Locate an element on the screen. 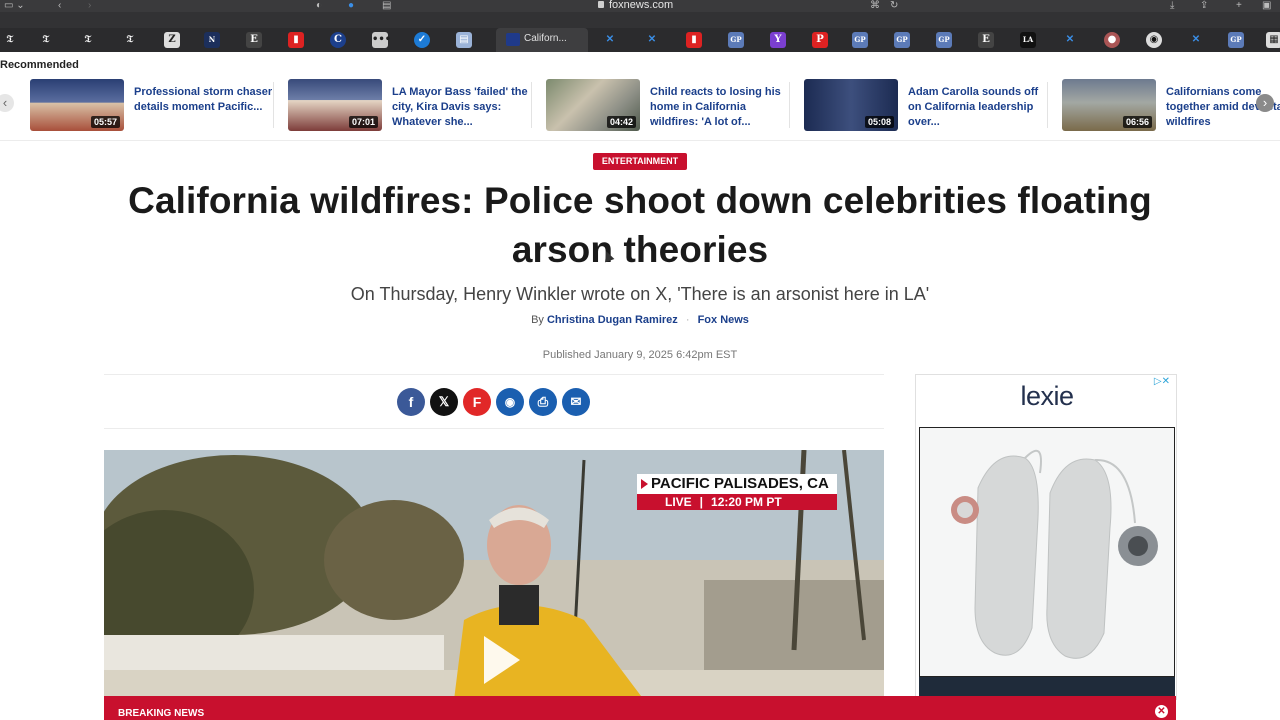 Image resolution: width=1280 pixels, height=720 pixels. tab-eye-icon: ◉ is located at coordinates (1154, 40).